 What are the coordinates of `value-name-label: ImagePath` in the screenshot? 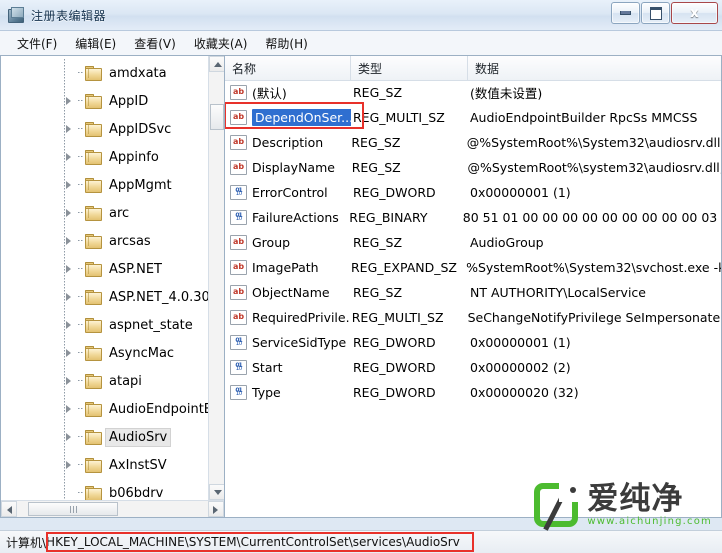 It's located at (285, 267).